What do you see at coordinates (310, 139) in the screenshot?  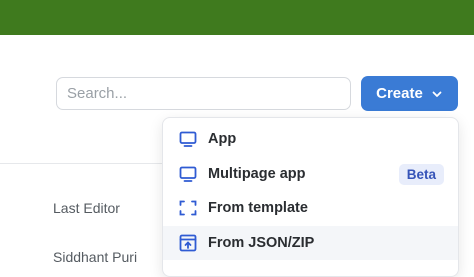 I see `menu-item-app: App` at bounding box center [310, 139].